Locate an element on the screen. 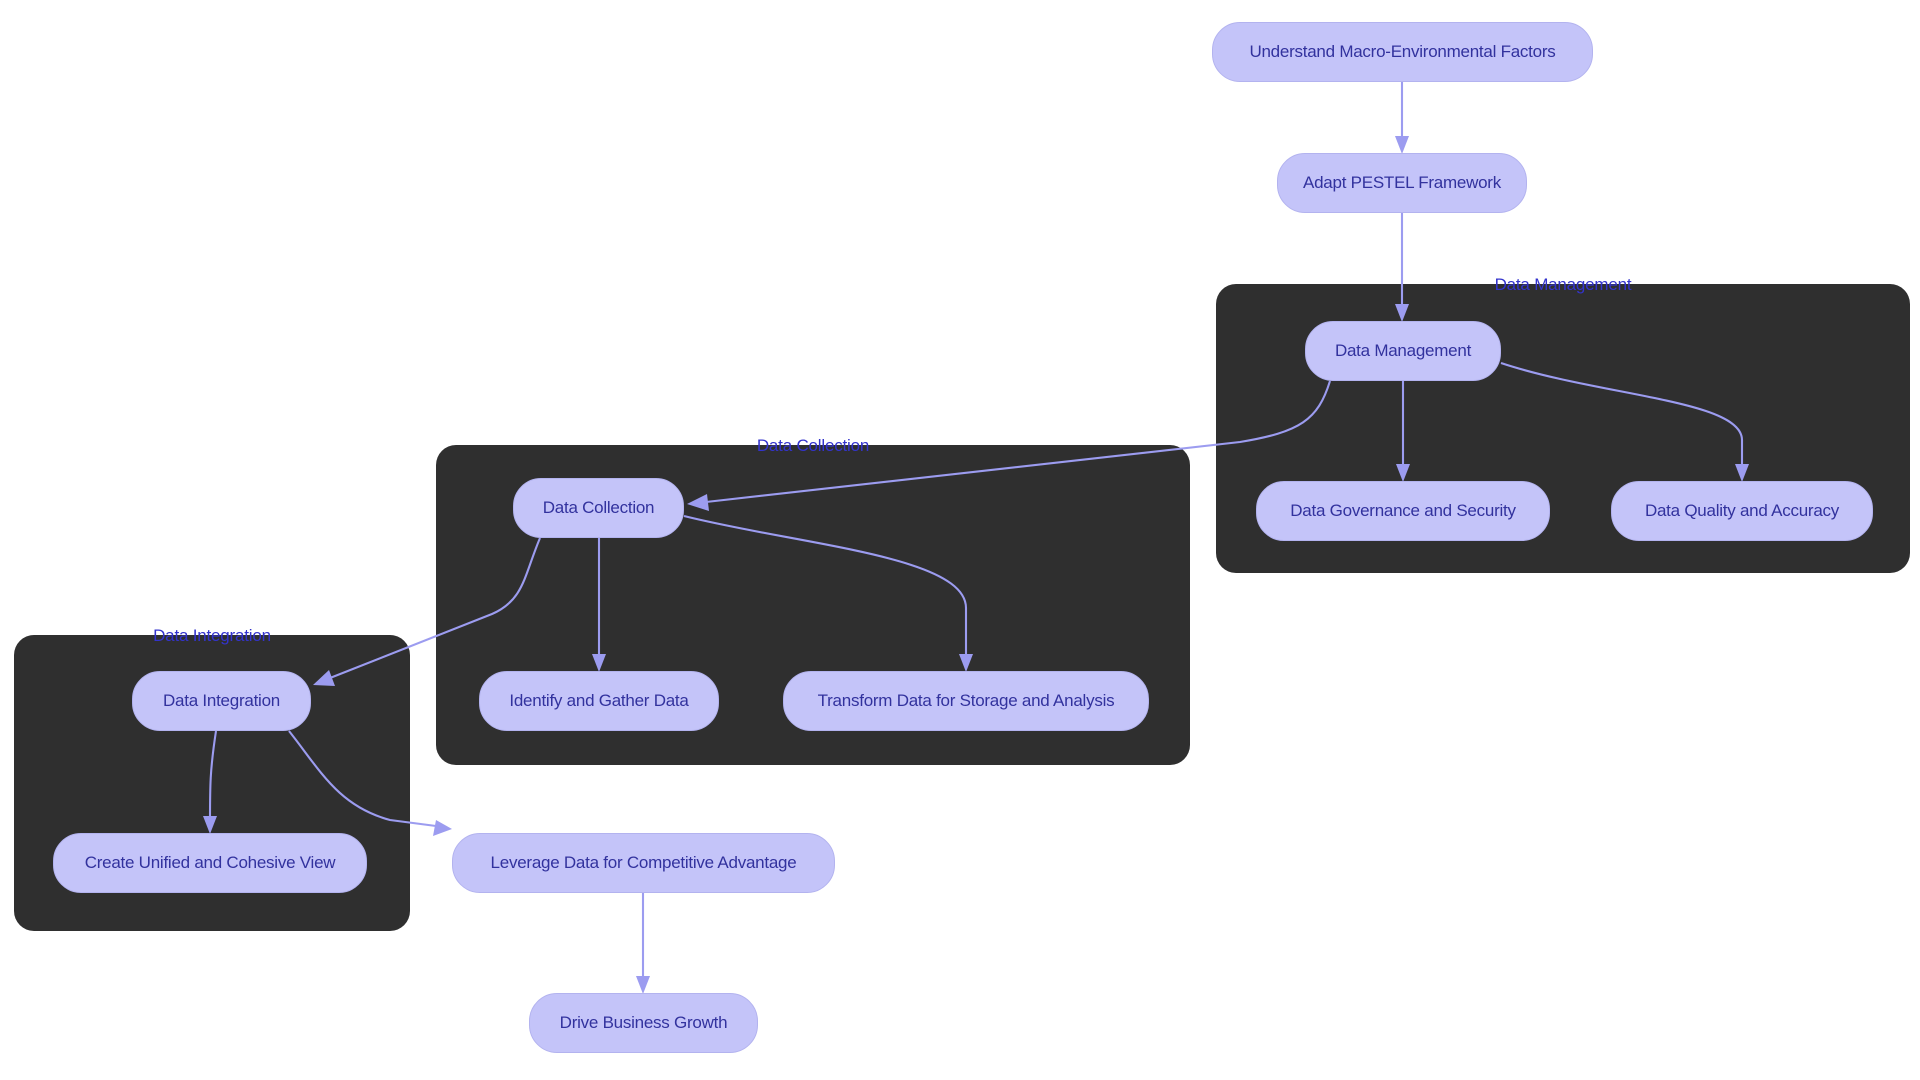  node-drive-business-growth: Drive Business Growth is located at coordinates (643, 1023).